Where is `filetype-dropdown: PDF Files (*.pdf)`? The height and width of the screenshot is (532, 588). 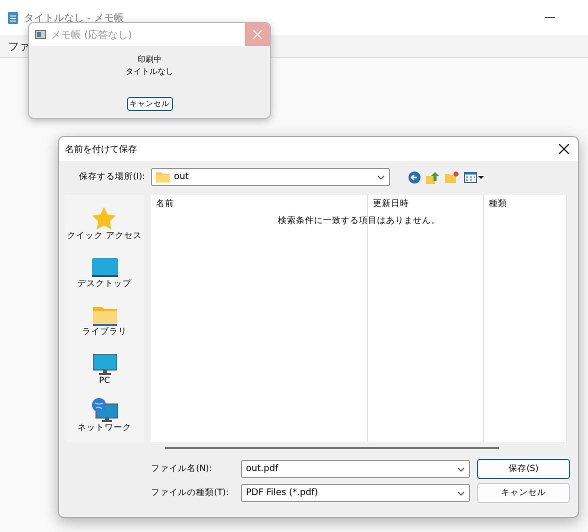 filetype-dropdown: PDF Files (*.pdf) is located at coordinates (355, 493).